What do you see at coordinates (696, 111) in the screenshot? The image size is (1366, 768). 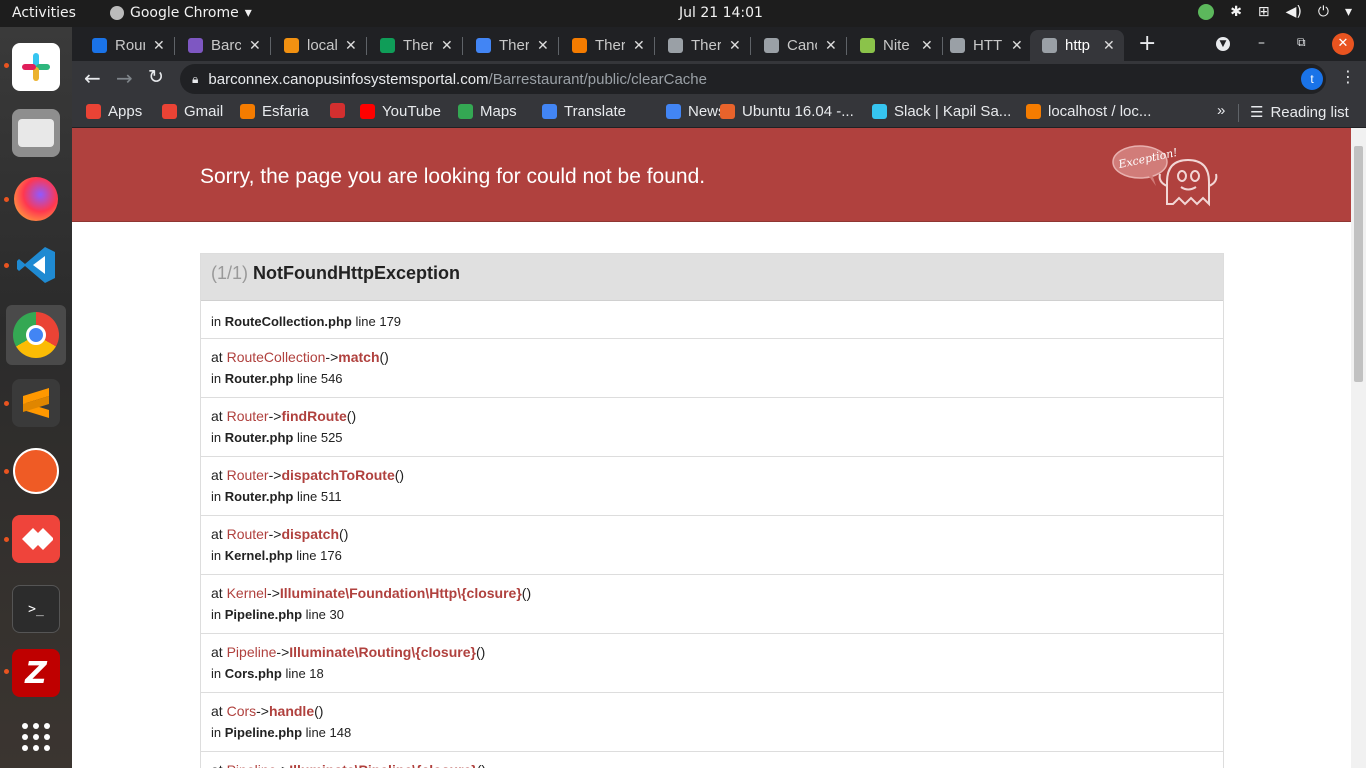 I see `bookmark-7: News` at bounding box center [696, 111].